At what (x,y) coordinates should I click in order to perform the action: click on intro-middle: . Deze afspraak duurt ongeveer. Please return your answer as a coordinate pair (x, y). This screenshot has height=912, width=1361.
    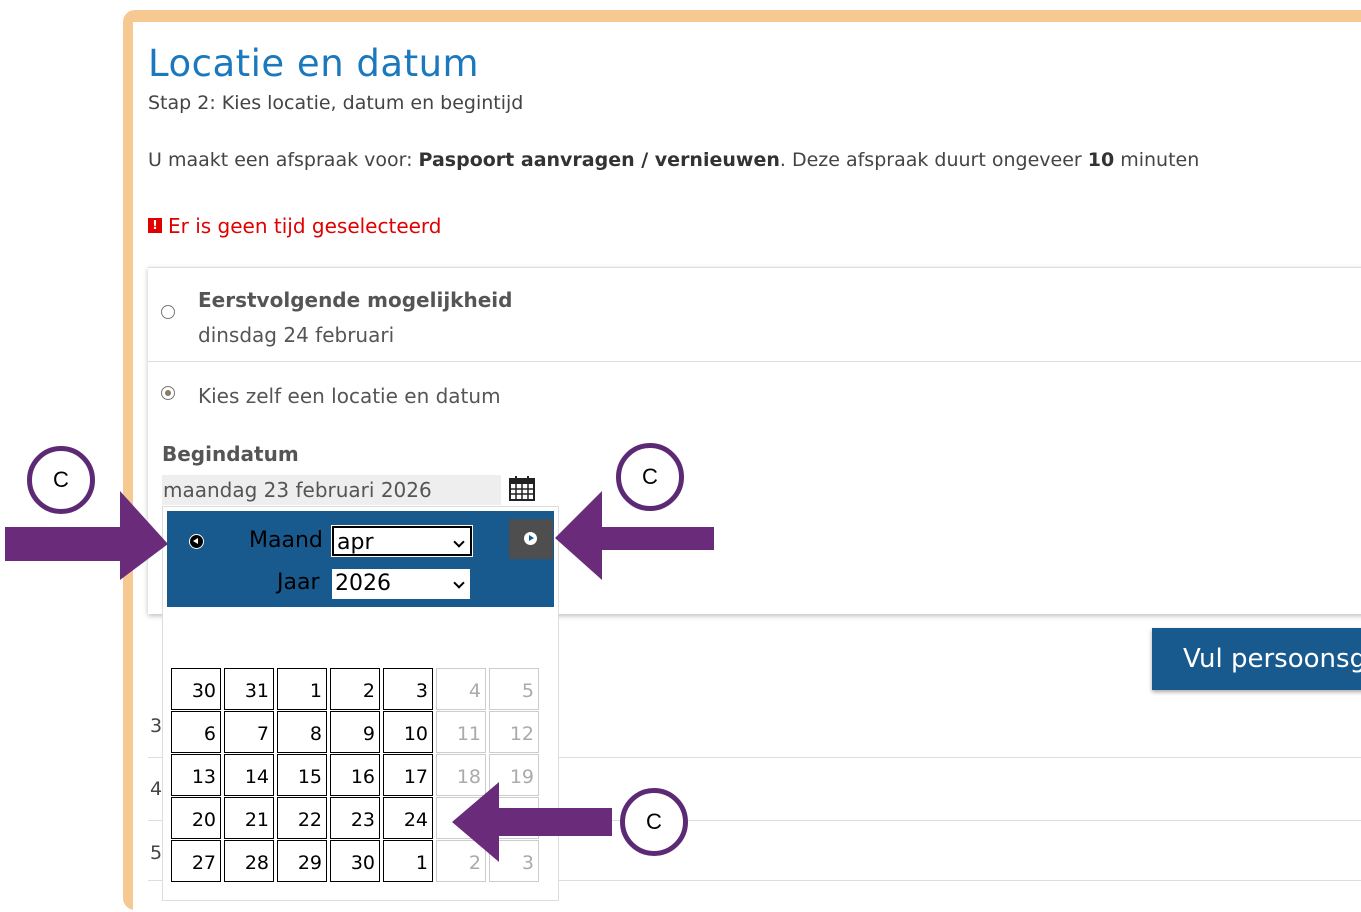
    Looking at the image, I should click on (933, 160).